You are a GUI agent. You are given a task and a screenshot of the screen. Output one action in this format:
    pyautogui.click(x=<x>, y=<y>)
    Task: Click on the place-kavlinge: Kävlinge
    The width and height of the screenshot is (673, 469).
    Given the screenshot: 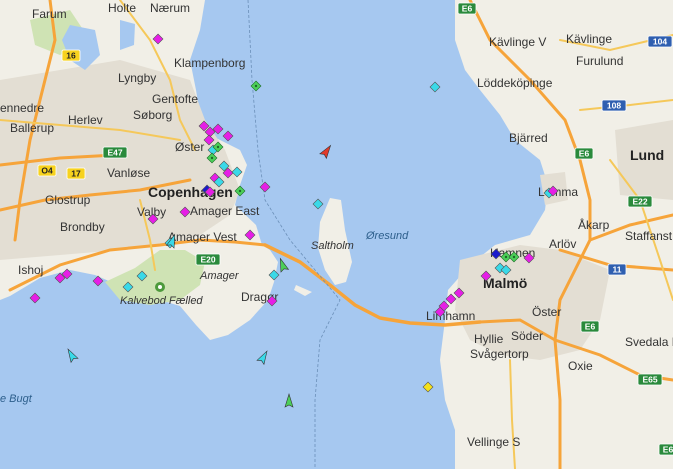 What is the action you would take?
    pyautogui.click(x=589, y=39)
    